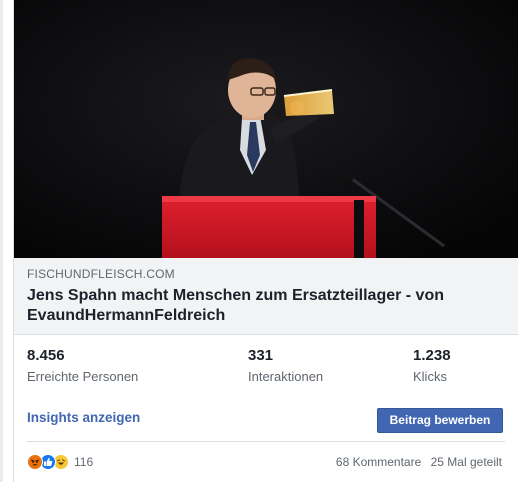  Describe the element at coordinates (285, 366) in the screenshot. I see `stat-engagement: 331 Interaktionen` at that location.